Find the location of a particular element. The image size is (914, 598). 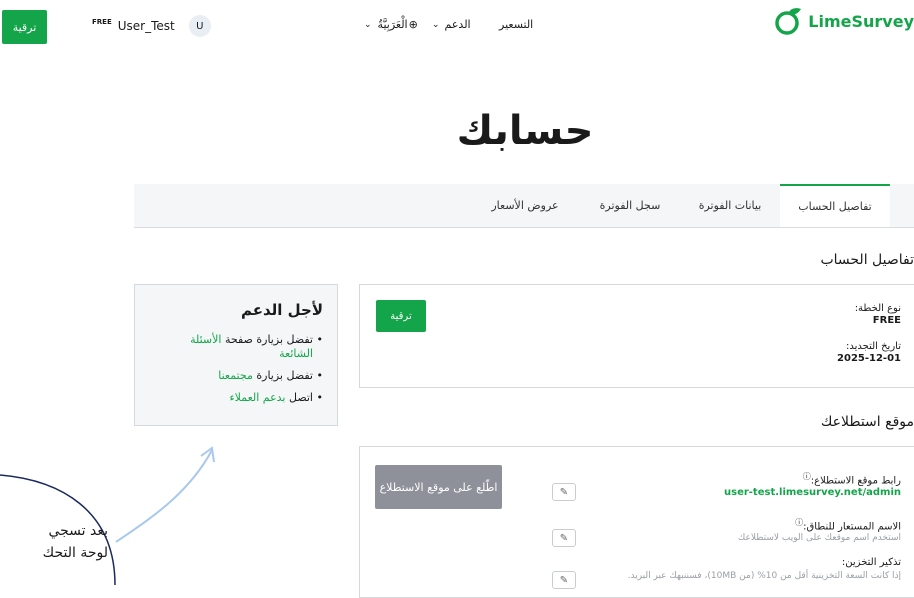

onboarding-text: بعد تسجي لوحة التحك is located at coordinates (75, 542).